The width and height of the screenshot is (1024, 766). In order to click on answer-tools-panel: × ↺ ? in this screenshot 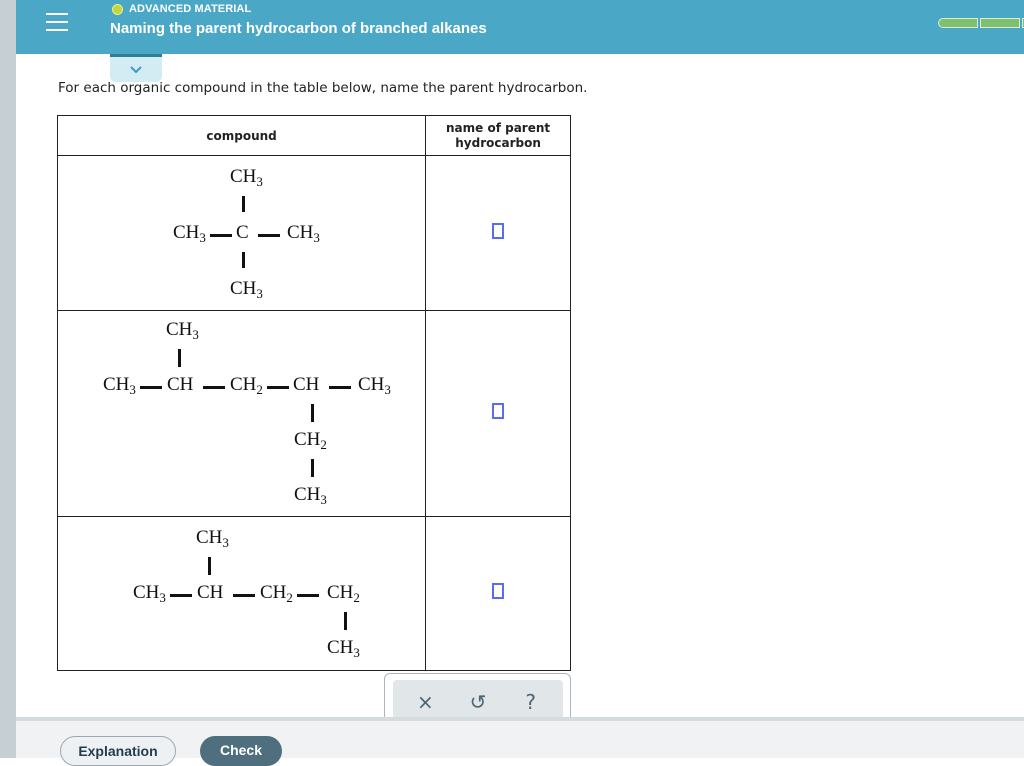, I will do `click(477, 698)`.